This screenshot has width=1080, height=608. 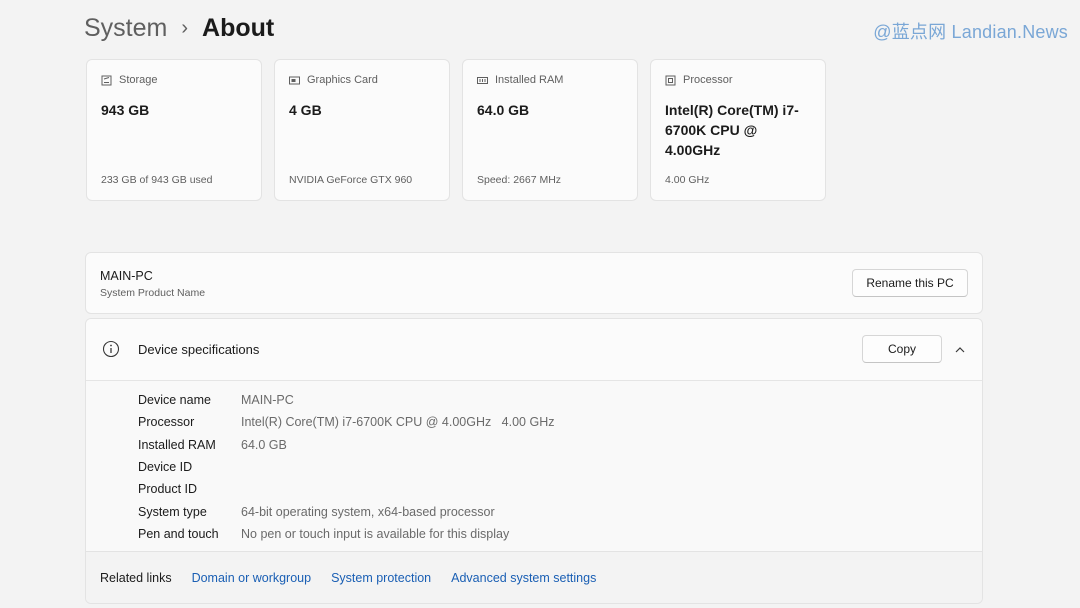 I want to click on breadcrumb: System › About, so click(x=179, y=28).